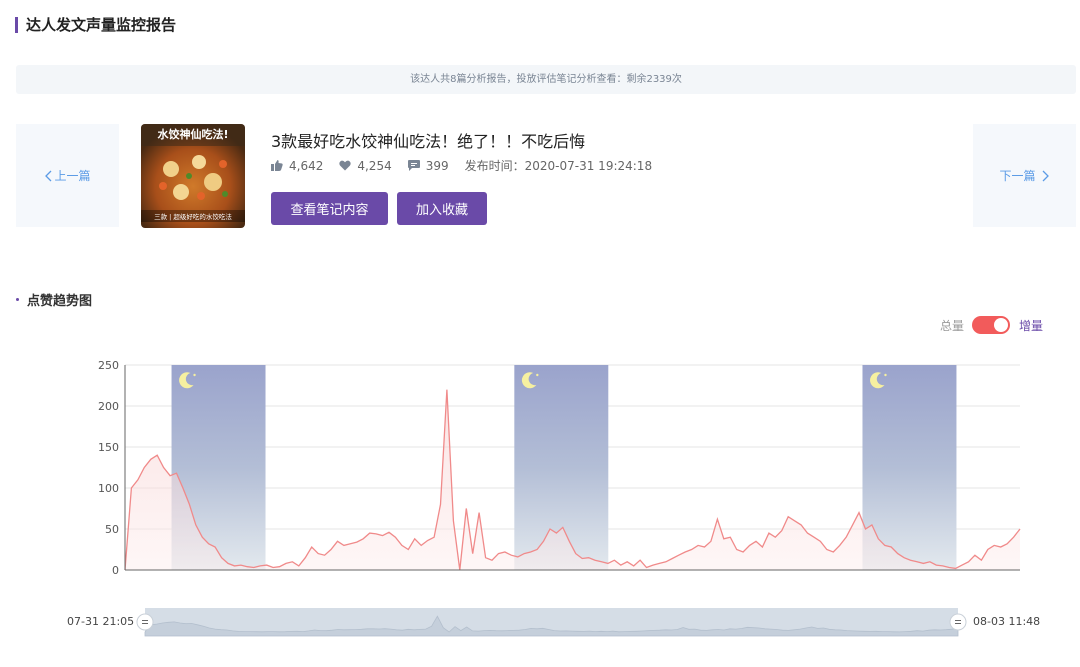 The height and width of the screenshot is (667, 1080). I want to click on likes-stat: 4,642, so click(297, 166).